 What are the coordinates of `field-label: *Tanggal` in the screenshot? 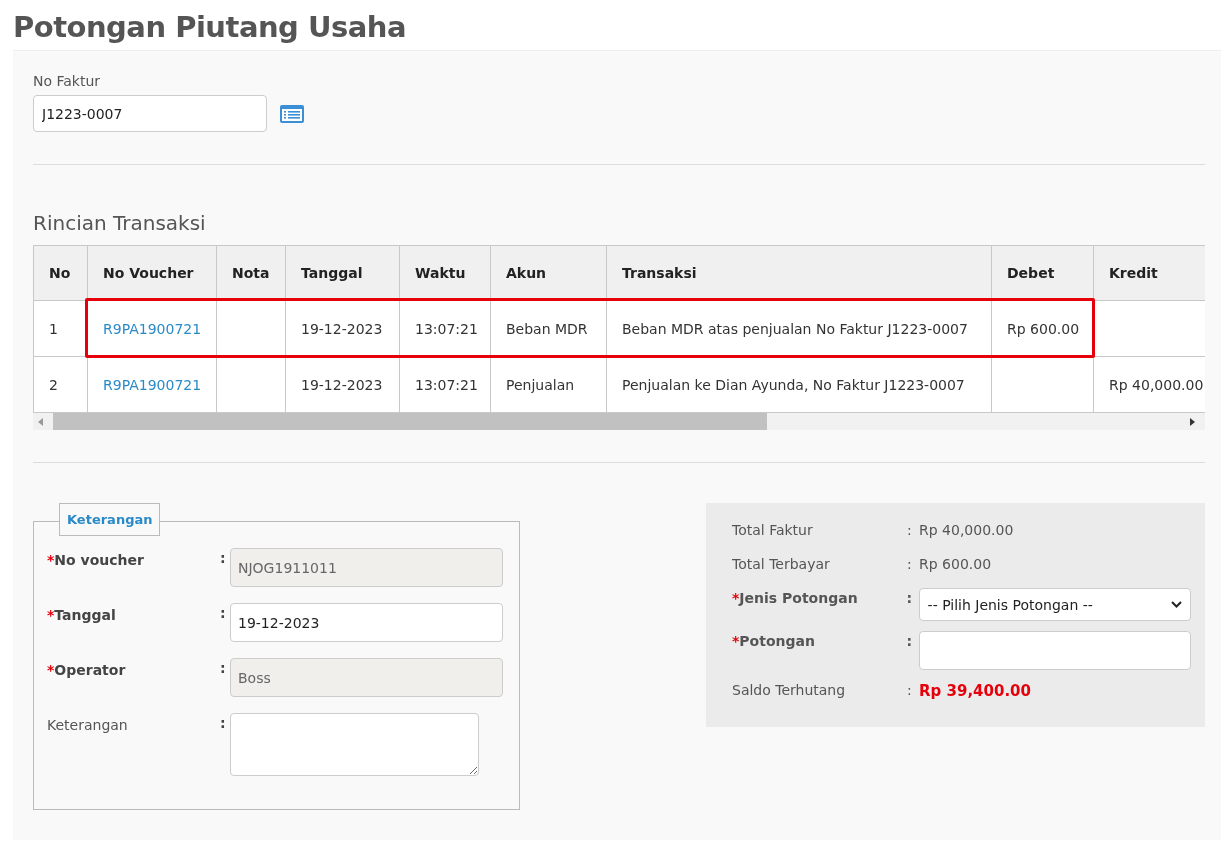 It's located at (82, 614).